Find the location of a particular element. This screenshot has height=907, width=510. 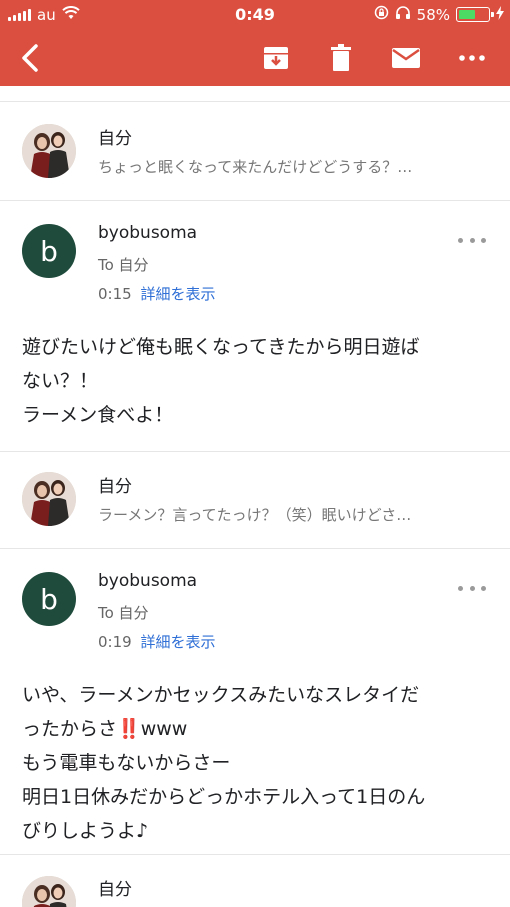

battery-icon is located at coordinates (475, 14).